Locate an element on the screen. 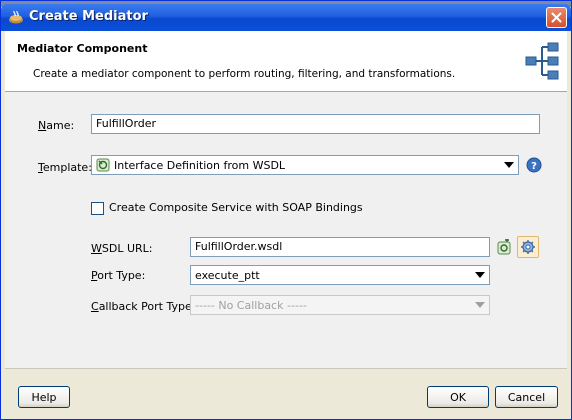 The height and width of the screenshot is (420, 572). header-title: Mediator Component is located at coordinates (82, 48).